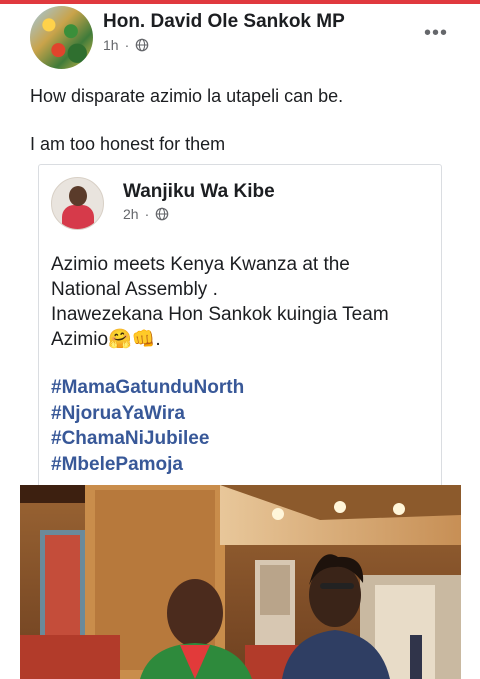 The image size is (480, 679). Describe the element at coordinates (243, 414) in the screenshot. I see `hashtag-link: #NjoruaYaWira` at that location.